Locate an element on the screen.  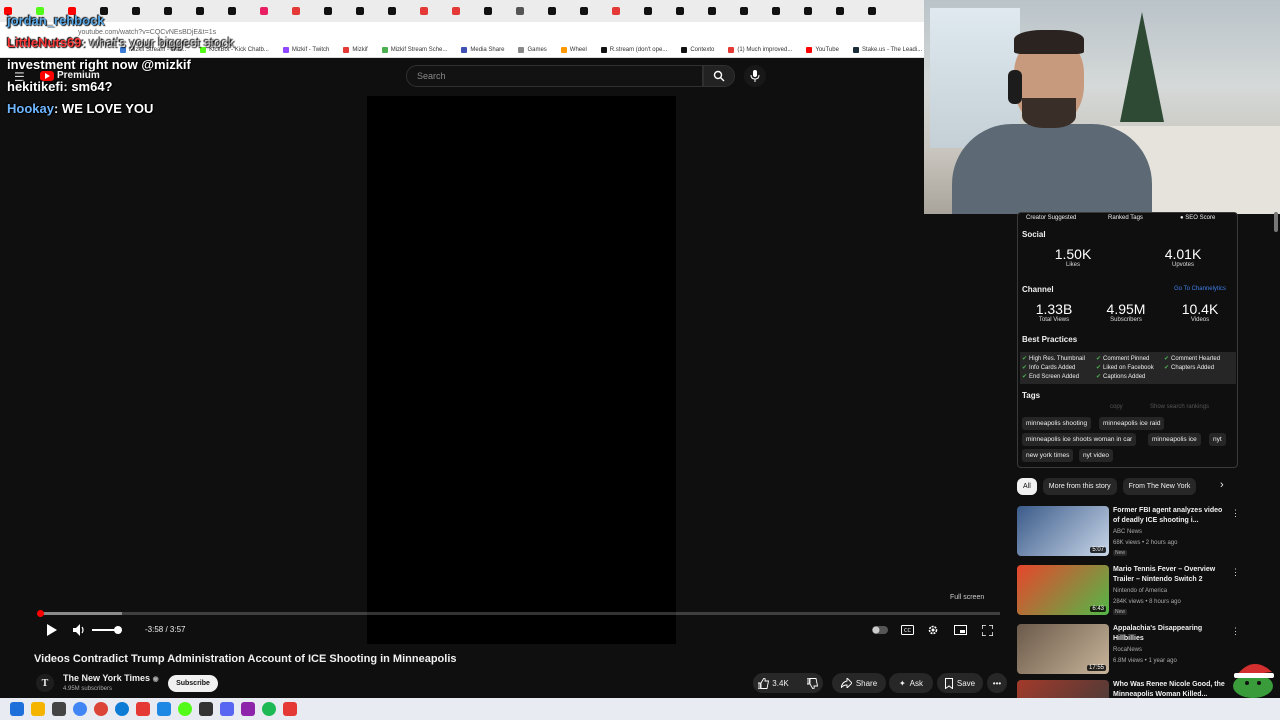
bookmark-item: Games is located at coordinates (532, 49).